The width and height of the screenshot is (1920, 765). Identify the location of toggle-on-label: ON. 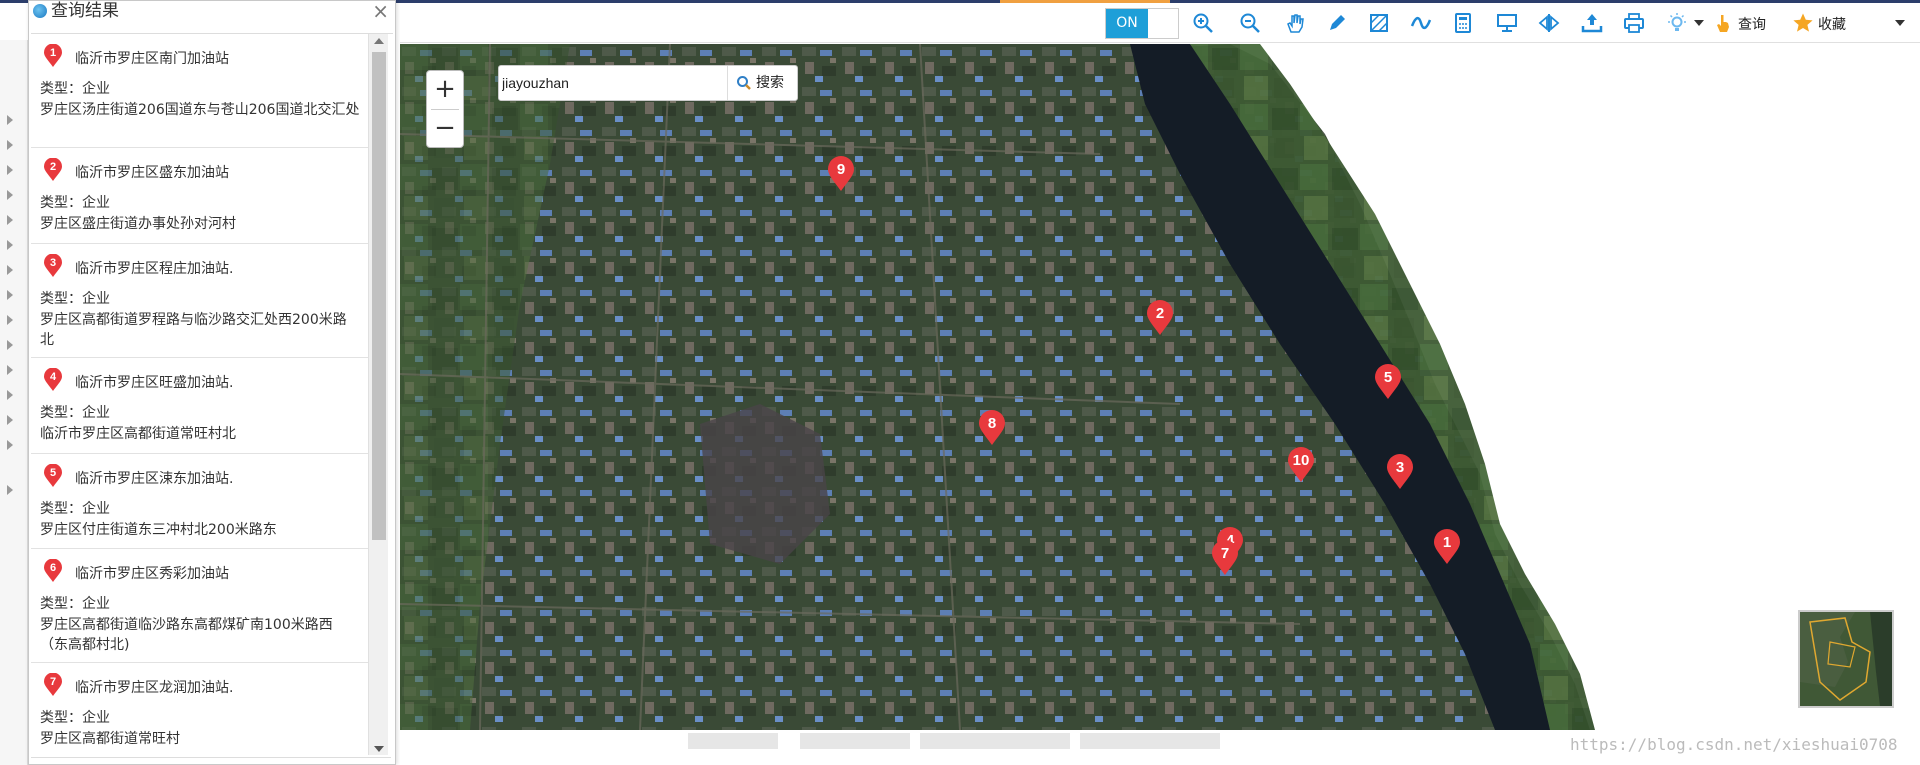
(1127, 23).